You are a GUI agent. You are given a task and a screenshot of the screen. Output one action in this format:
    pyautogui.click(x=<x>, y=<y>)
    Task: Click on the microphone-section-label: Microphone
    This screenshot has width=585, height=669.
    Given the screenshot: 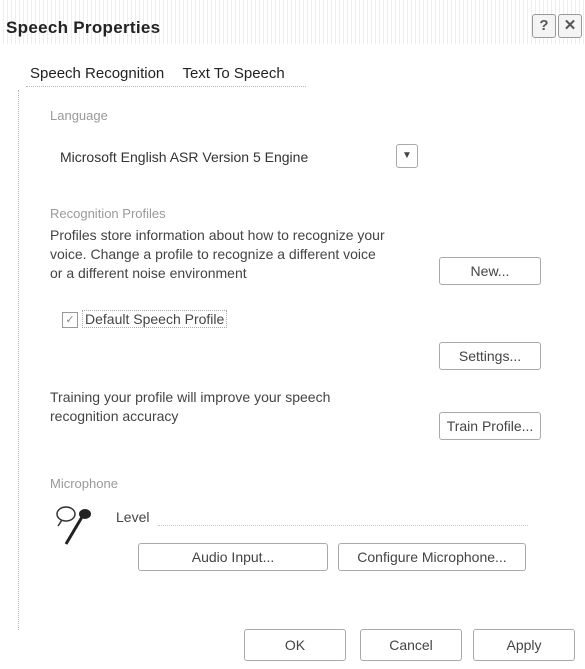 What is the action you would take?
    pyautogui.click(x=84, y=483)
    